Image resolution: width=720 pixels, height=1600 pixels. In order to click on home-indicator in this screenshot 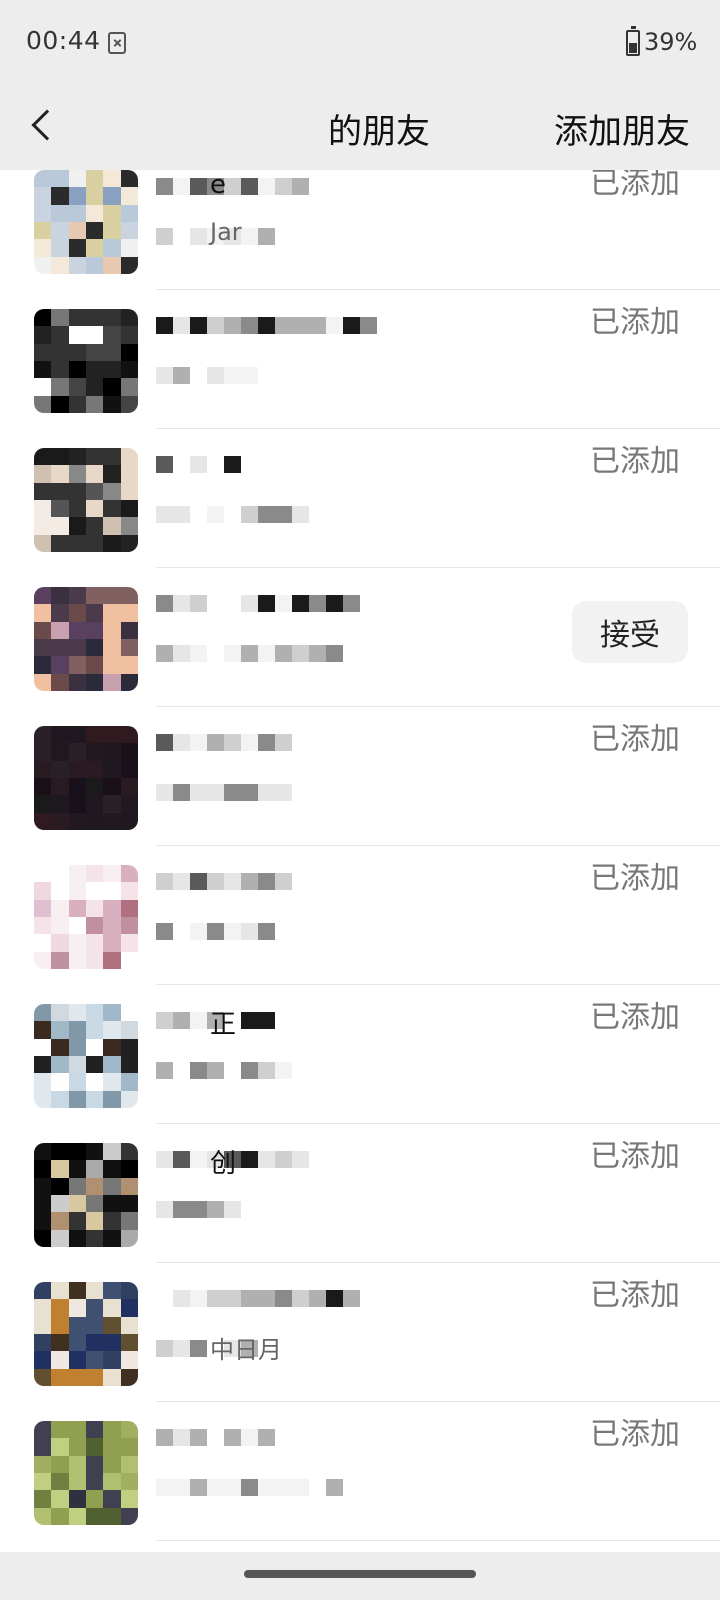, I will do `click(360, 1574)`.